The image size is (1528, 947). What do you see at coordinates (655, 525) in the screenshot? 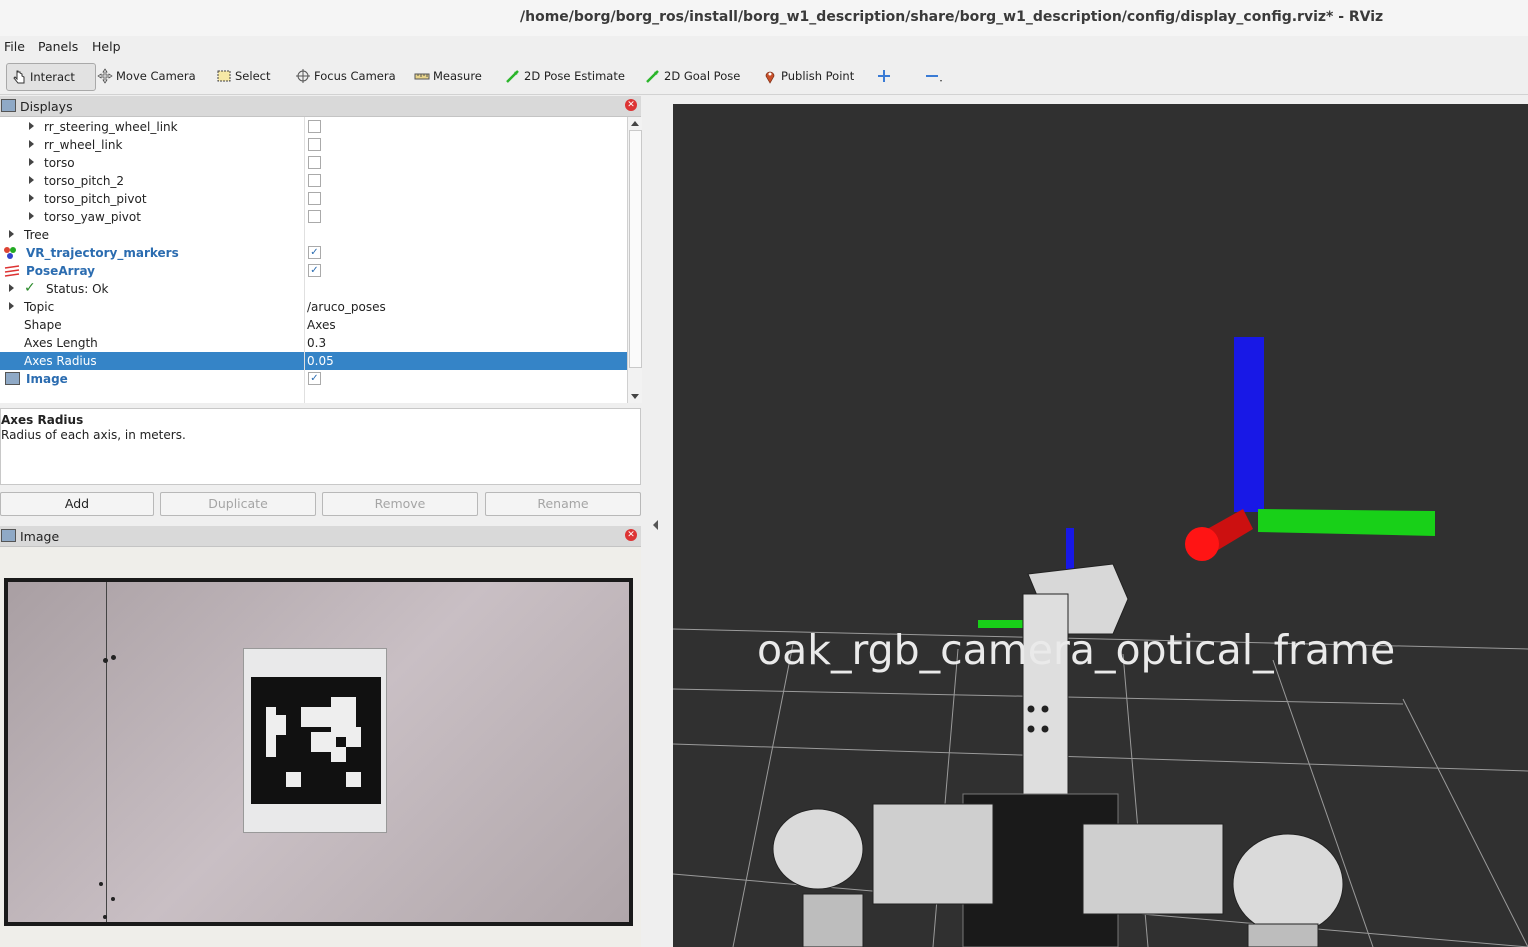
I see `panel-collapse-handle` at bounding box center [655, 525].